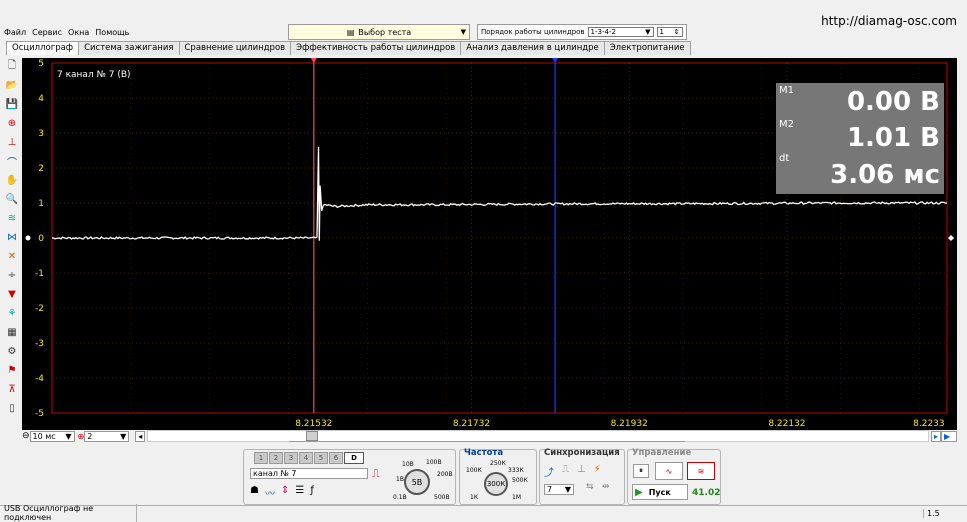 The image size is (967, 522). Describe the element at coordinates (893, 138) in the screenshot. I see `m2-value: 1.01 В` at that location.